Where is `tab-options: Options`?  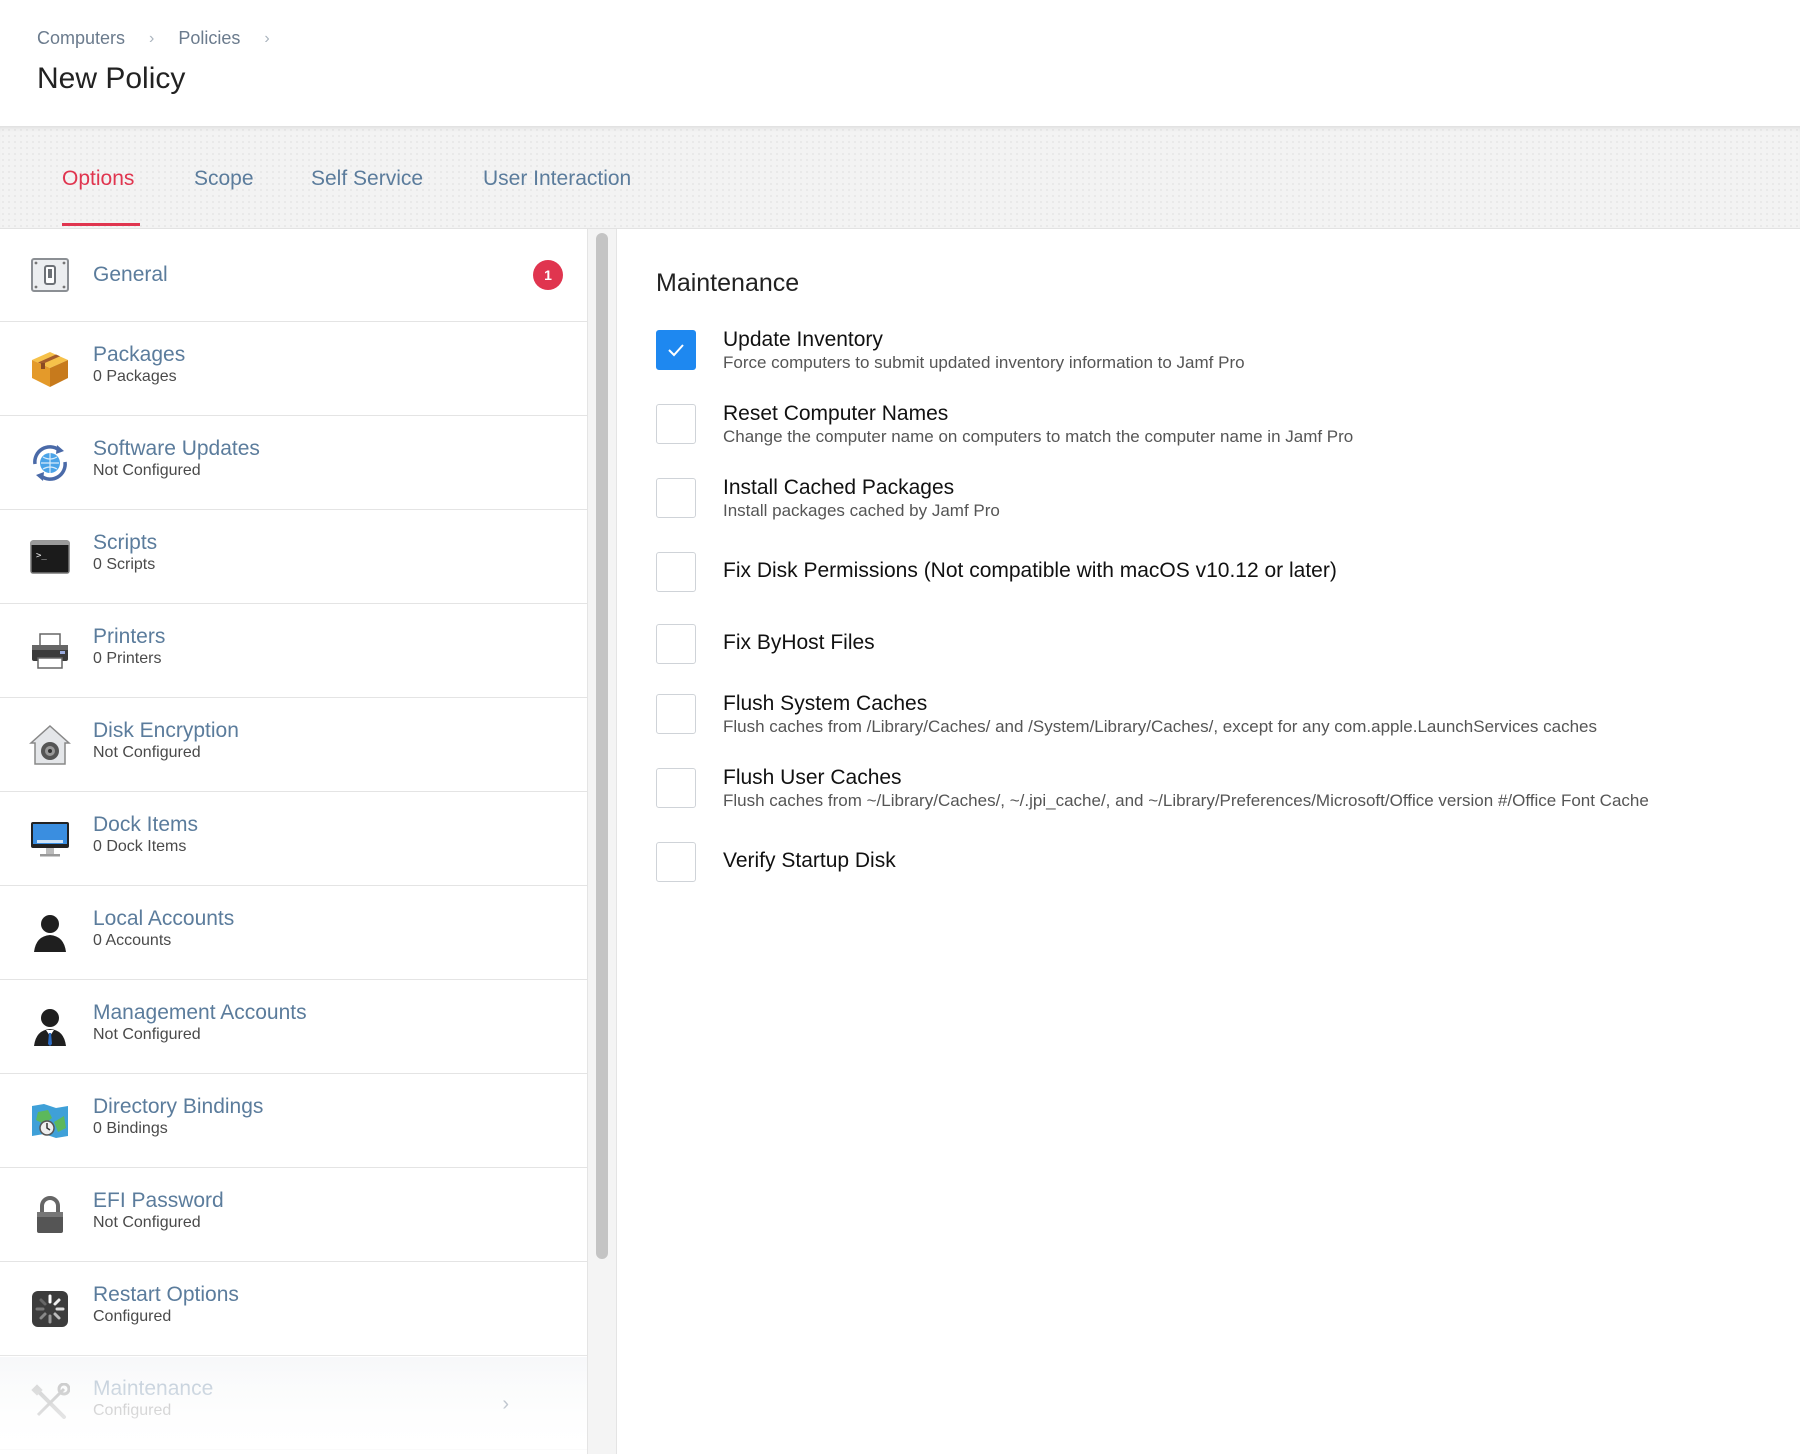
tab-options: Options is located at coordinates (98, 179).